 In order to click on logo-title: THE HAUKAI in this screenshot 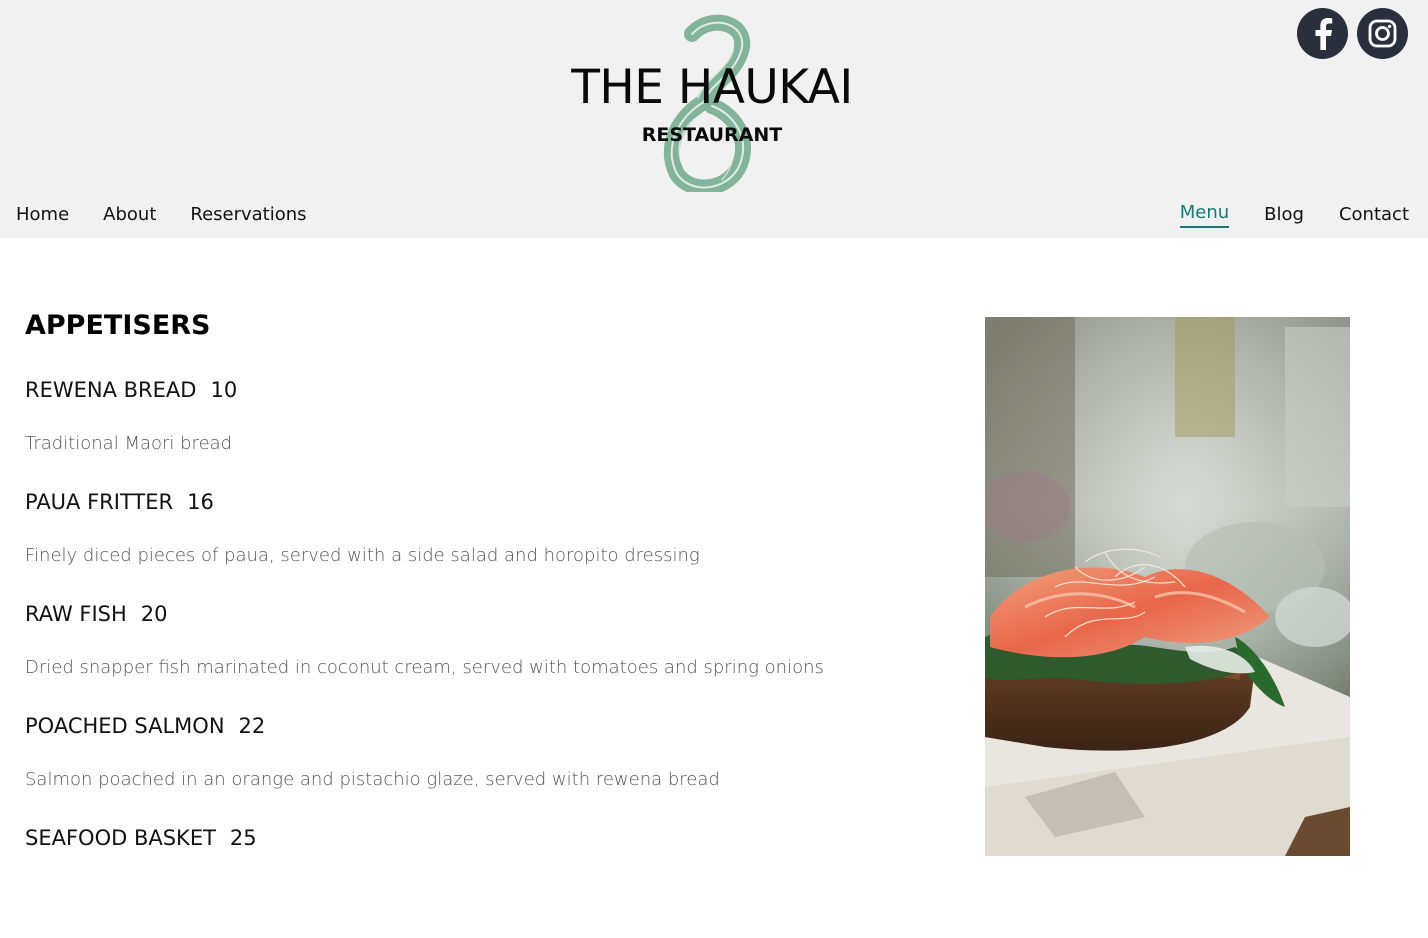, I will do `click(712, 87)`.